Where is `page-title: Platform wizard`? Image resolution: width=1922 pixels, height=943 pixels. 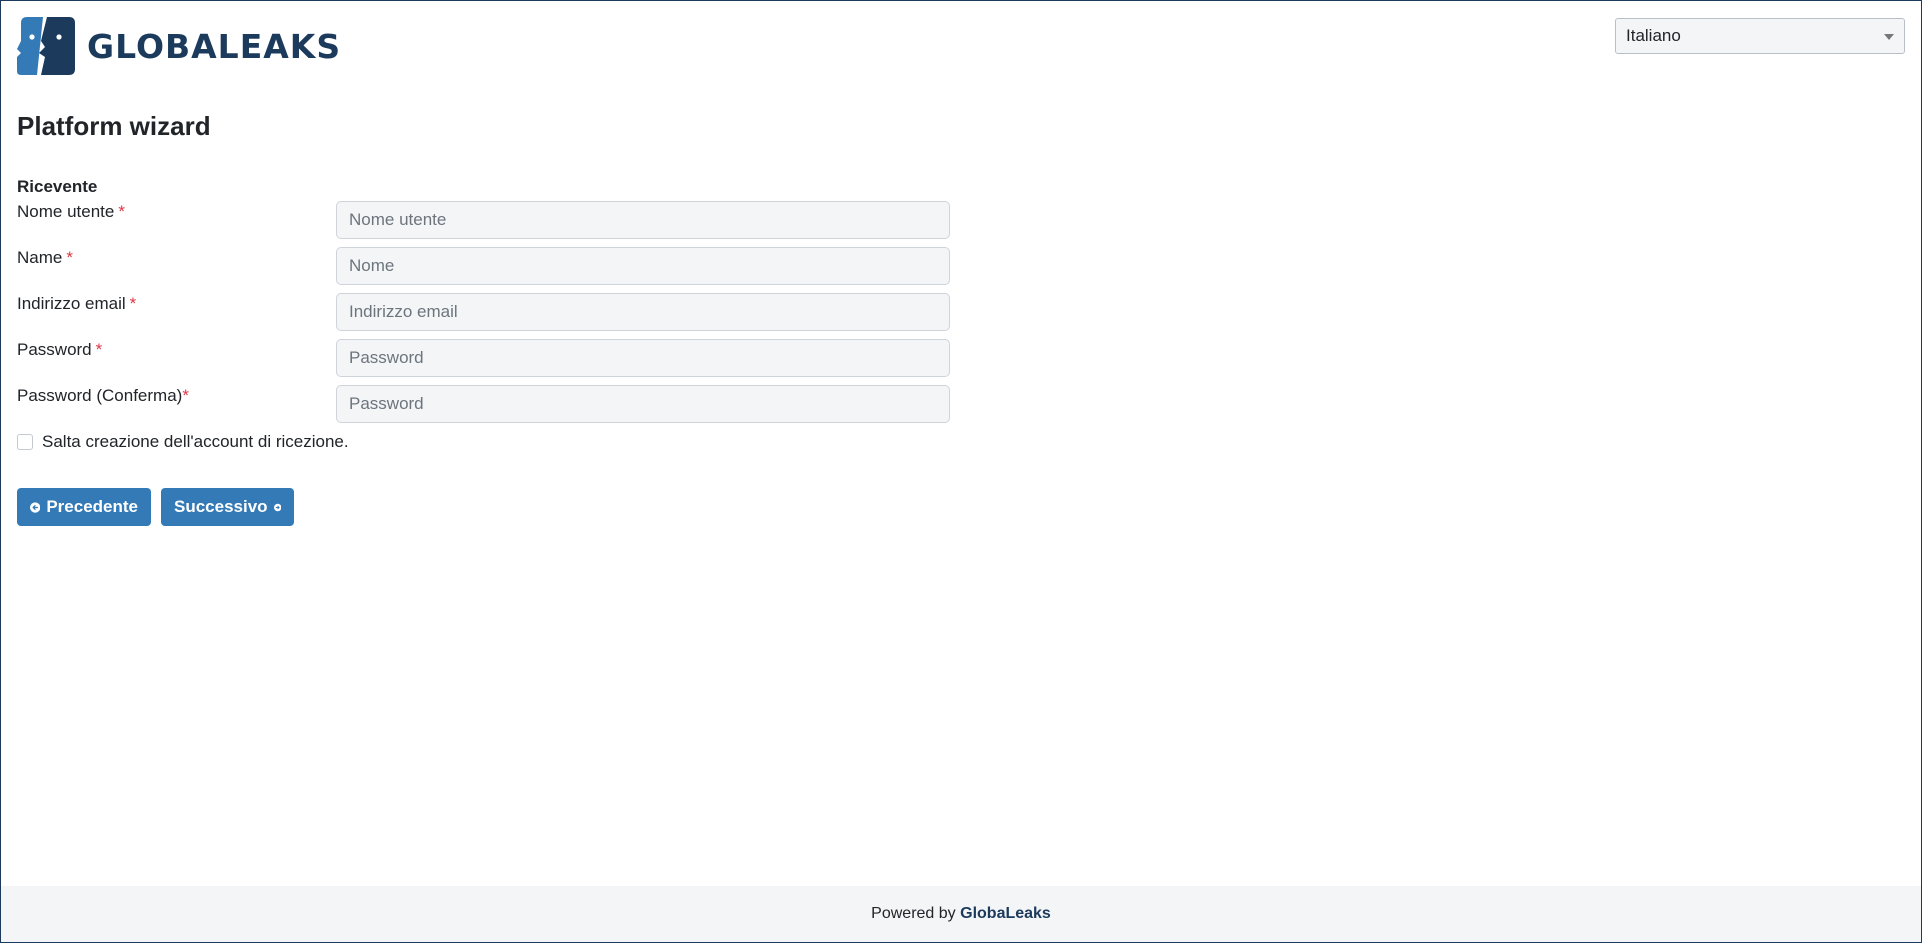 page-title: Platform wizard is located at coordinates (114, 126).